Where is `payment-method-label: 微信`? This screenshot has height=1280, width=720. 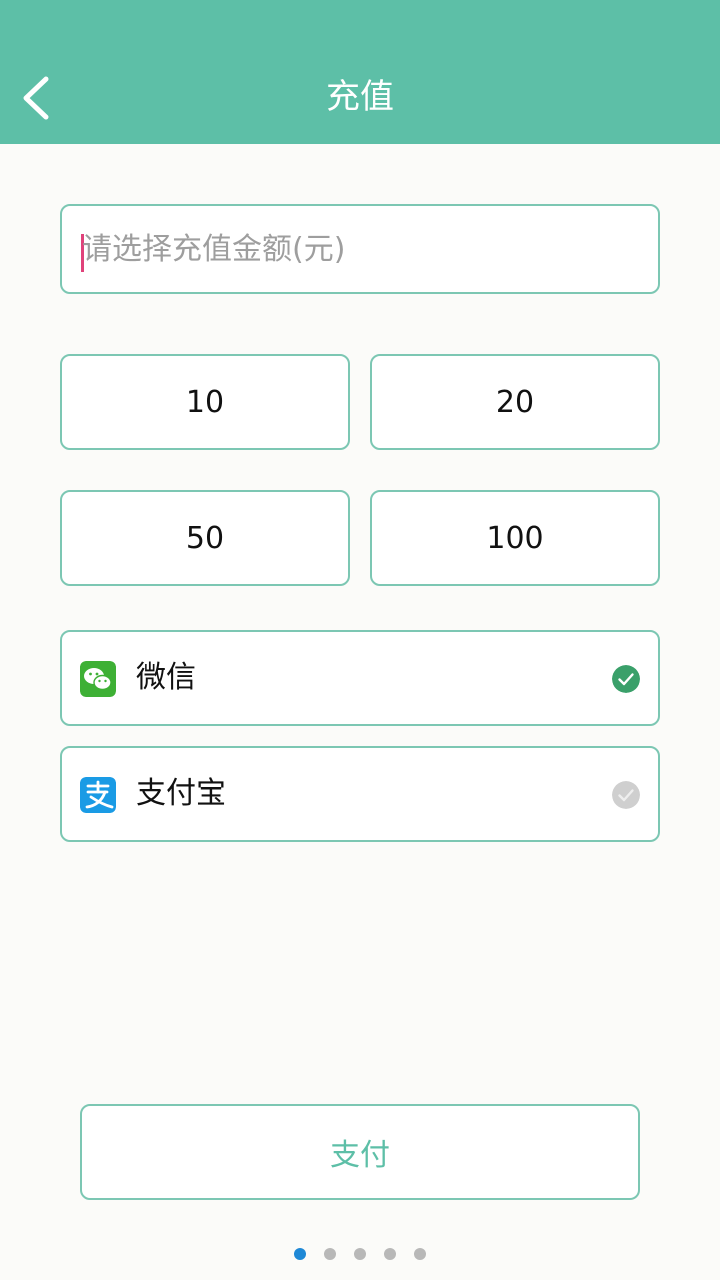
payment-method-label: 微信 is located at coordinates (166, 677).